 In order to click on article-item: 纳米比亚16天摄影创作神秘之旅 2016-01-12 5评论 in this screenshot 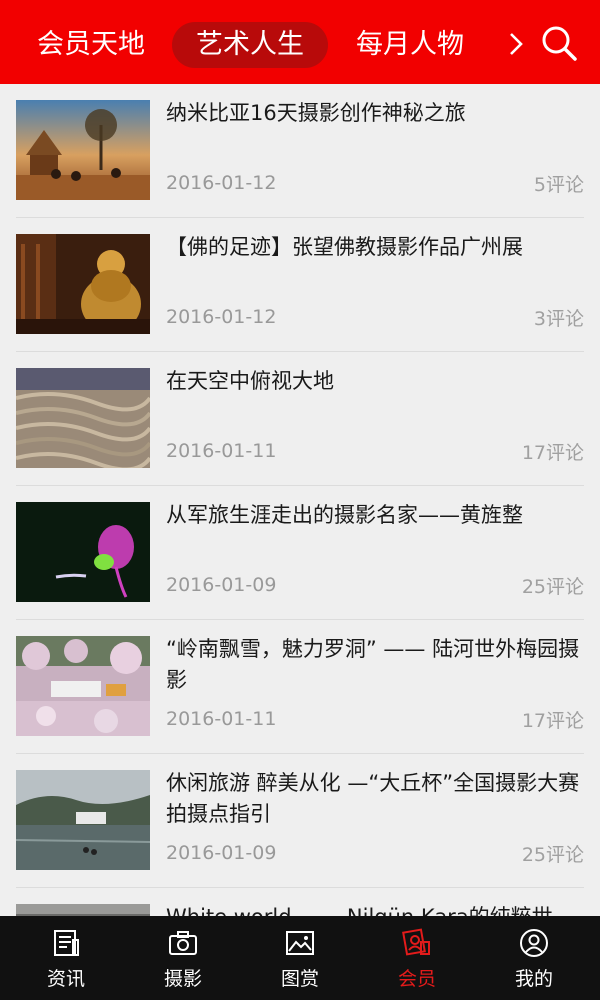, I will do `click(300, 151)`.